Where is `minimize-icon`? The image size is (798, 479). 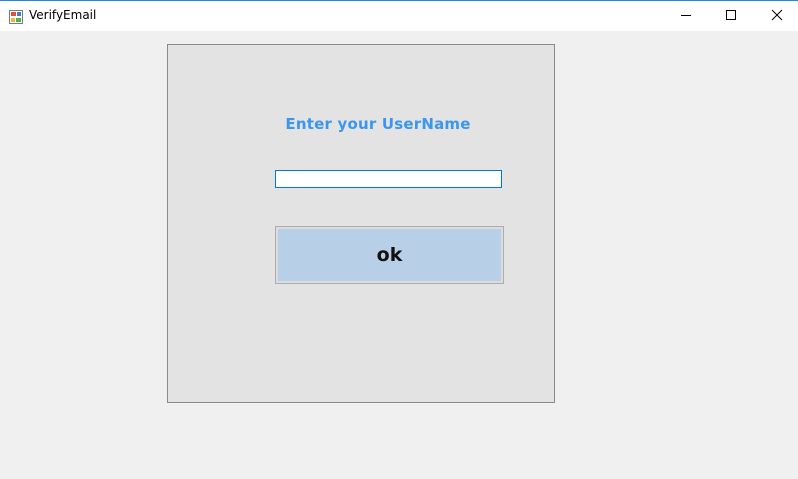 minimize-icon is located at coordinates (686, 15).